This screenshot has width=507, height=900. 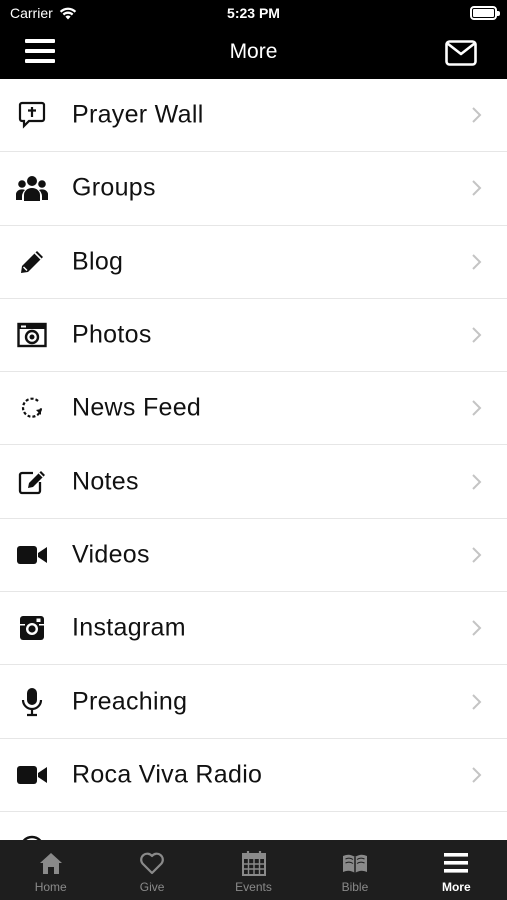 I want to click on menu-item-photos: Photos, so click(x=253, y=335).